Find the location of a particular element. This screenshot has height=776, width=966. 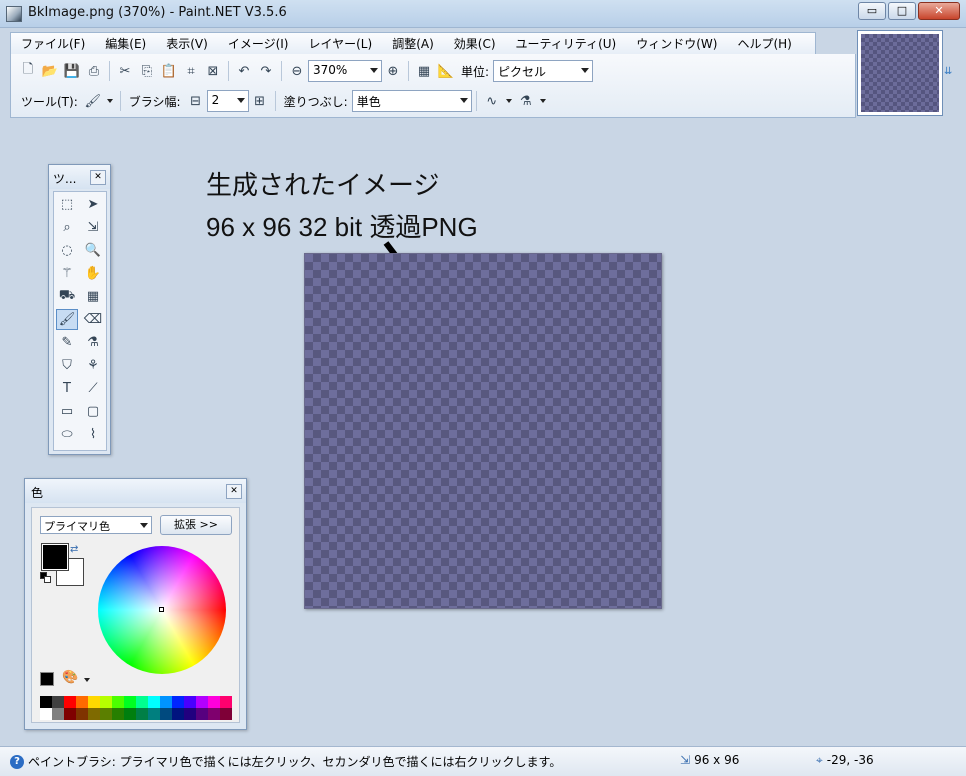

antialias-icon: ∿ is located at coordinates (492, 101).